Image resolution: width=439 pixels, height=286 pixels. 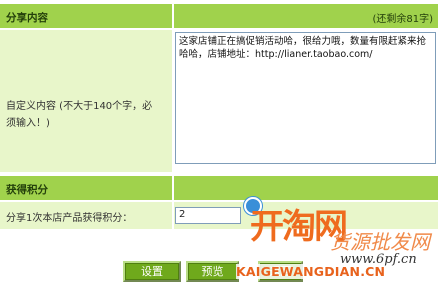 What do you see at coordinates (79, 106) in the screenshot?
I see `custom-content-label-line1: 自定义内容 (不大于140个字，必` at bounding box center [79, 106].